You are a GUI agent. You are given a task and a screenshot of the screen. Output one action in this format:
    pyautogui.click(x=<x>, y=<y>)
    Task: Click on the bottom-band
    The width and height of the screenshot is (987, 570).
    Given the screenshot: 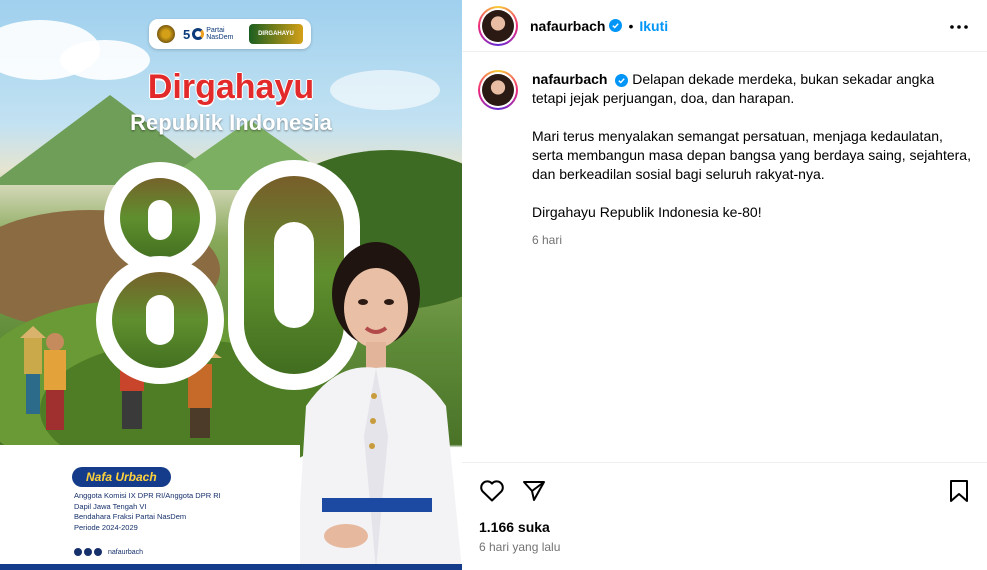 What is the action you would take?
    pyautogui.click(x=231, y=567)
    